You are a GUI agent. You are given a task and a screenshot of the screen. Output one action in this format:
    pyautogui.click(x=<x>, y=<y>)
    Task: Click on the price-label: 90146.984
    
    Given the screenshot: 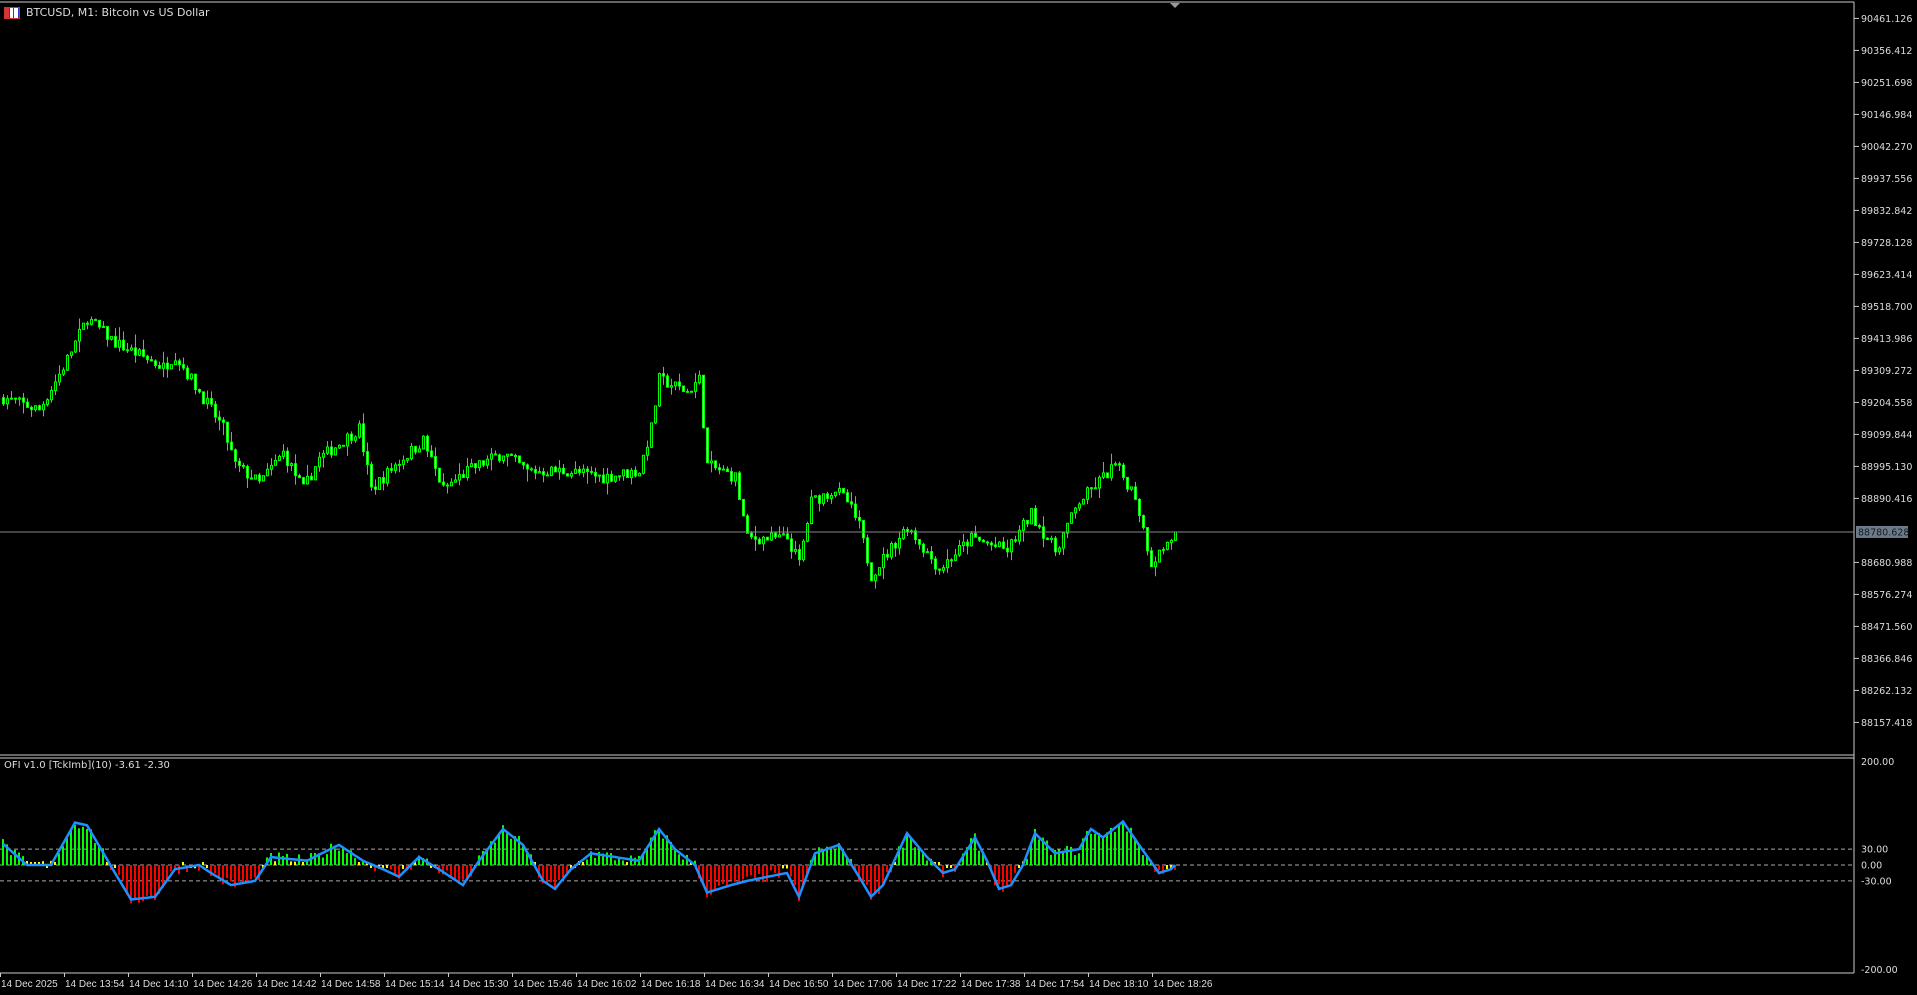 What is the action you would take?
    pyautogui.click(x=1886, y=115)
    